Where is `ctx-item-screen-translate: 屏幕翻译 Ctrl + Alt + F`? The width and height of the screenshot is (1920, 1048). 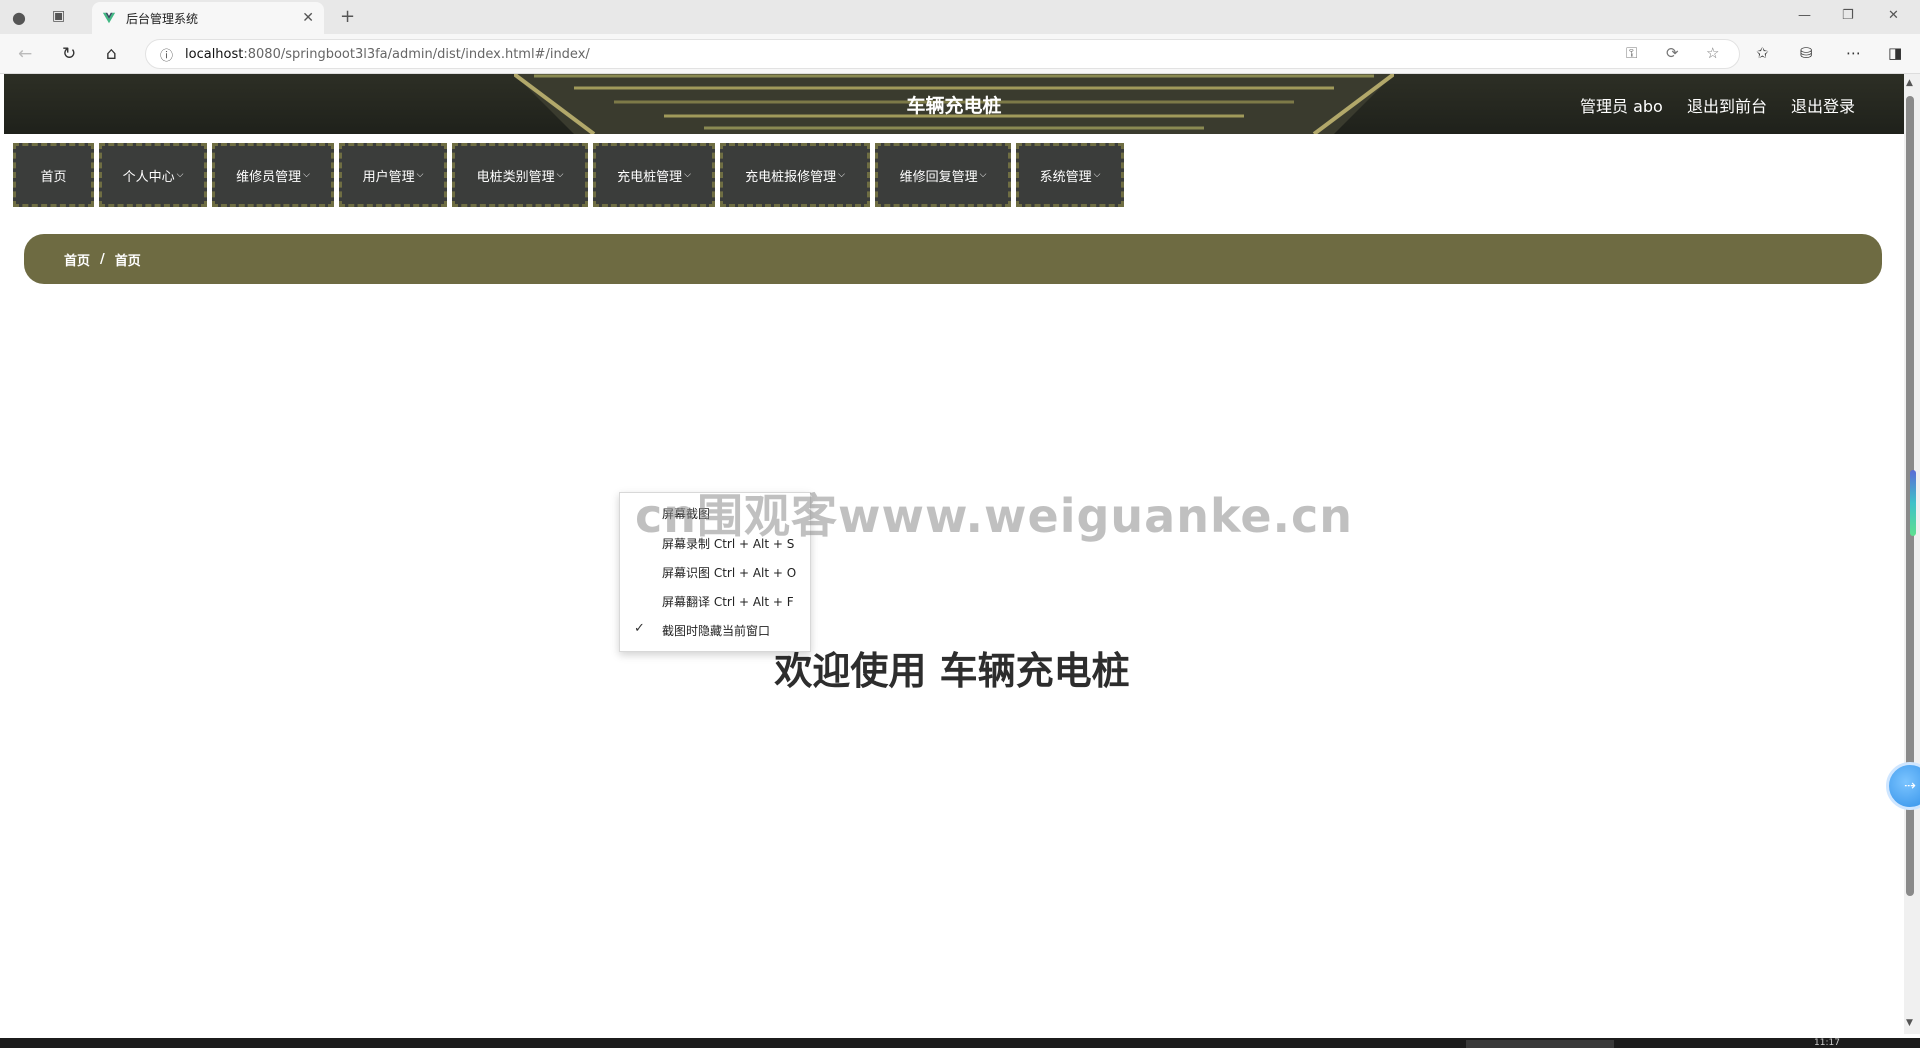
ctx-item-screen-translate: 屏幕翻译 Ctrl + Alt + F is located at coordinates (728, 601).